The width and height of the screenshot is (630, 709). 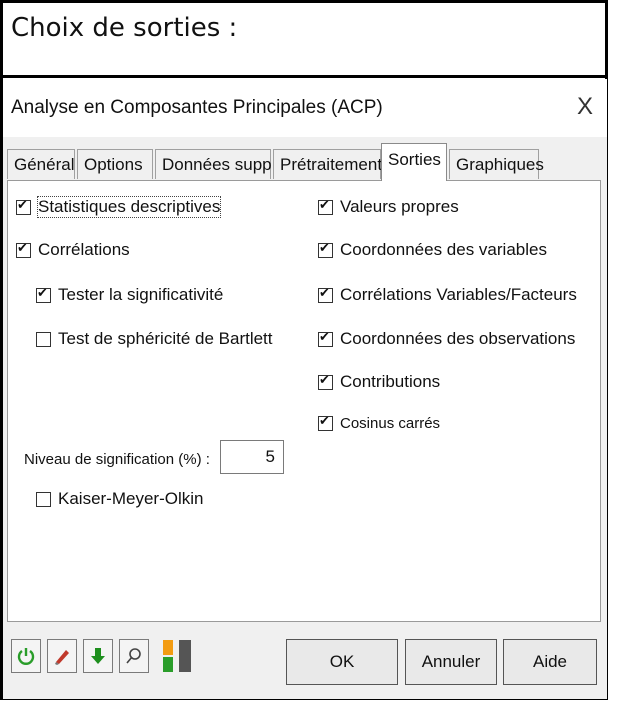 I want to click on eraser-button, so click(x=62, y=656).